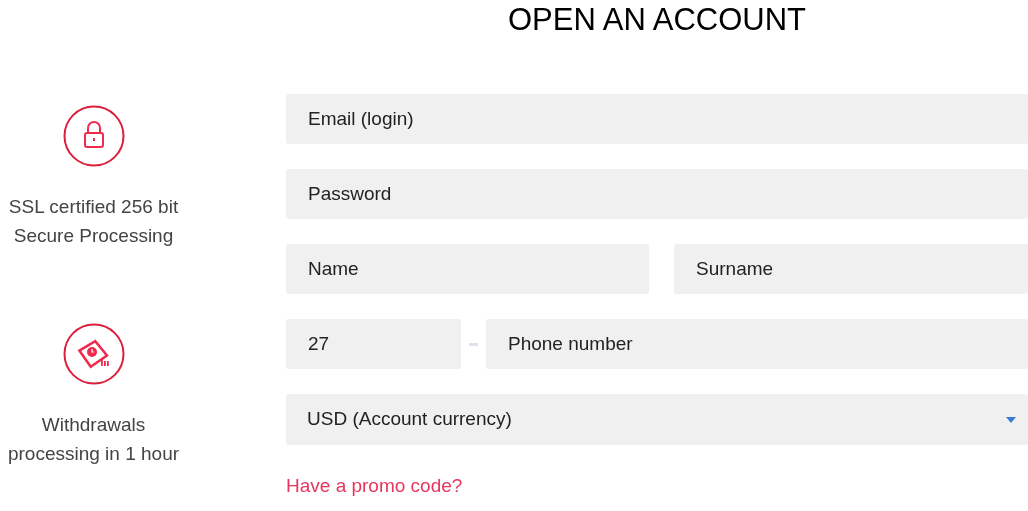  Describe the element at coordinates (851, 269) in the screenshot. I see `surname-field: Surname` at that location.